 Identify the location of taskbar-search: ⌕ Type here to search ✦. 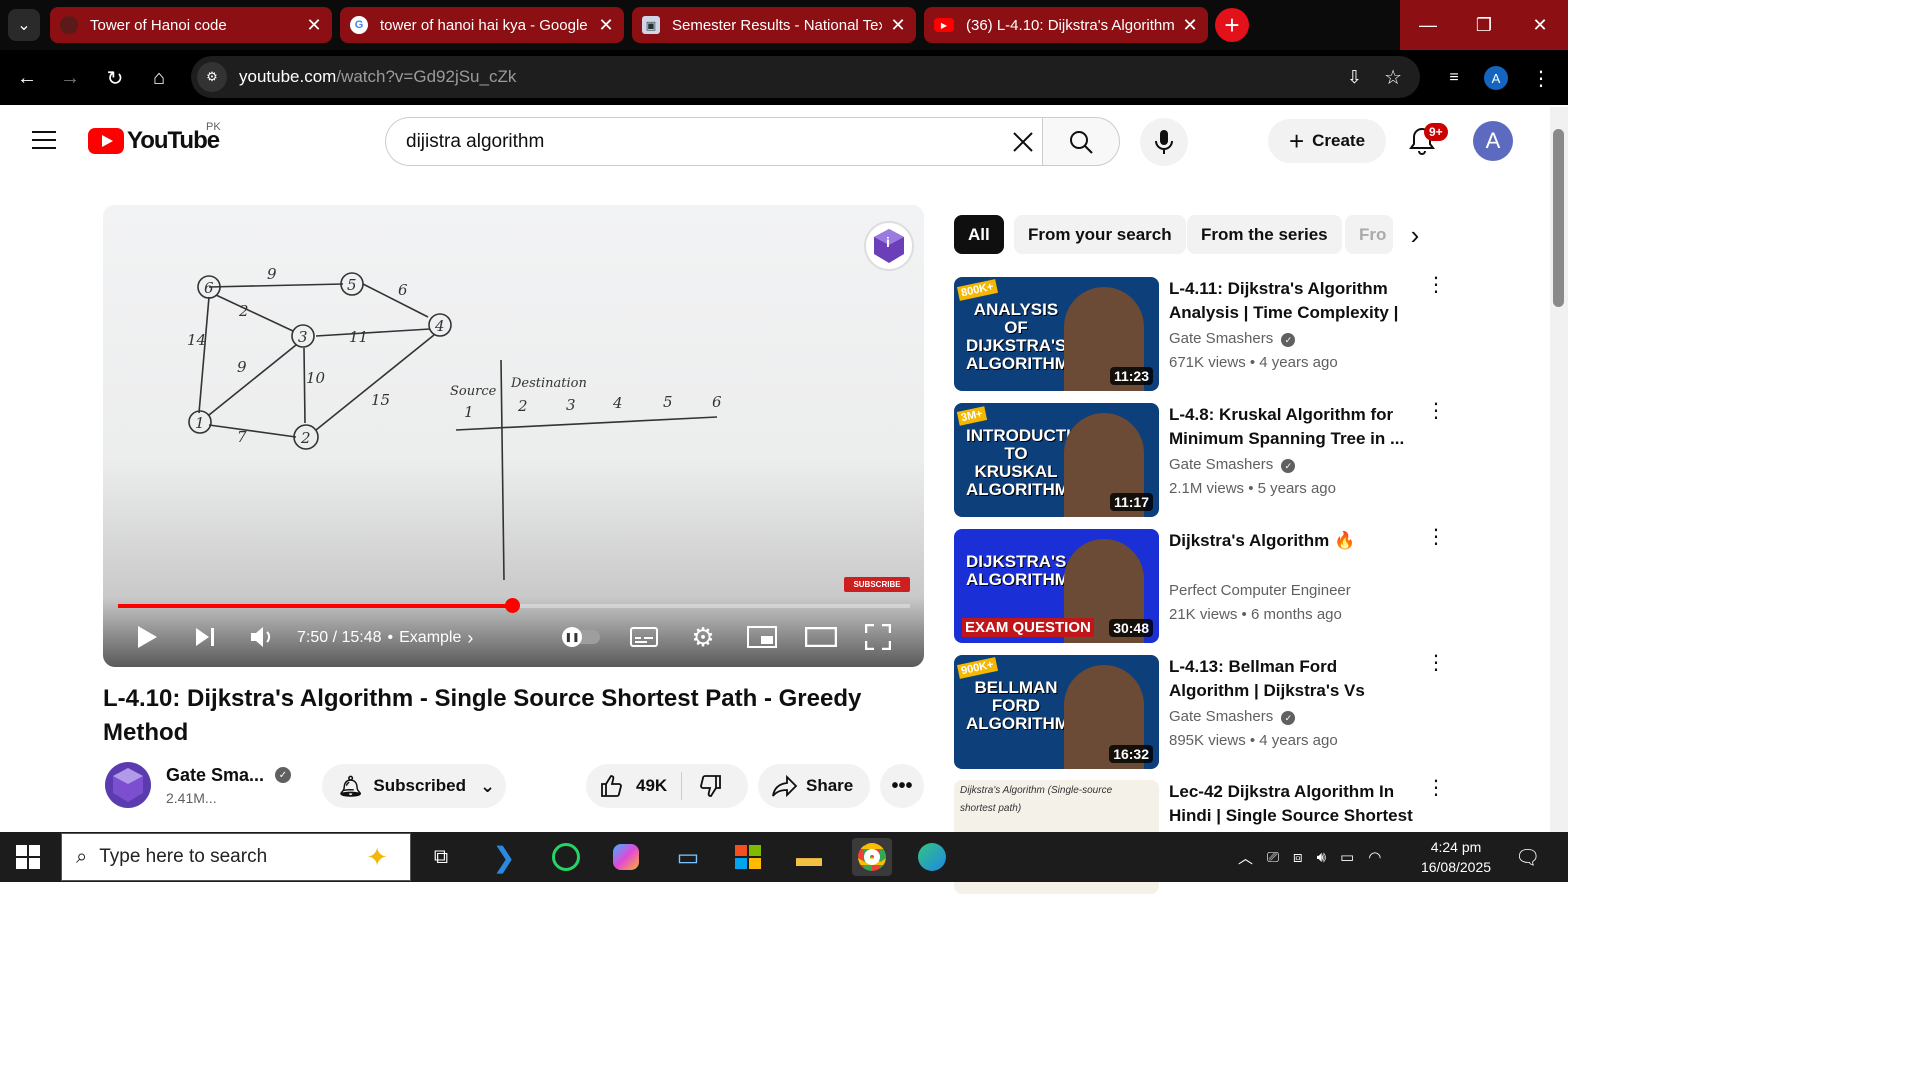
(236, 857).